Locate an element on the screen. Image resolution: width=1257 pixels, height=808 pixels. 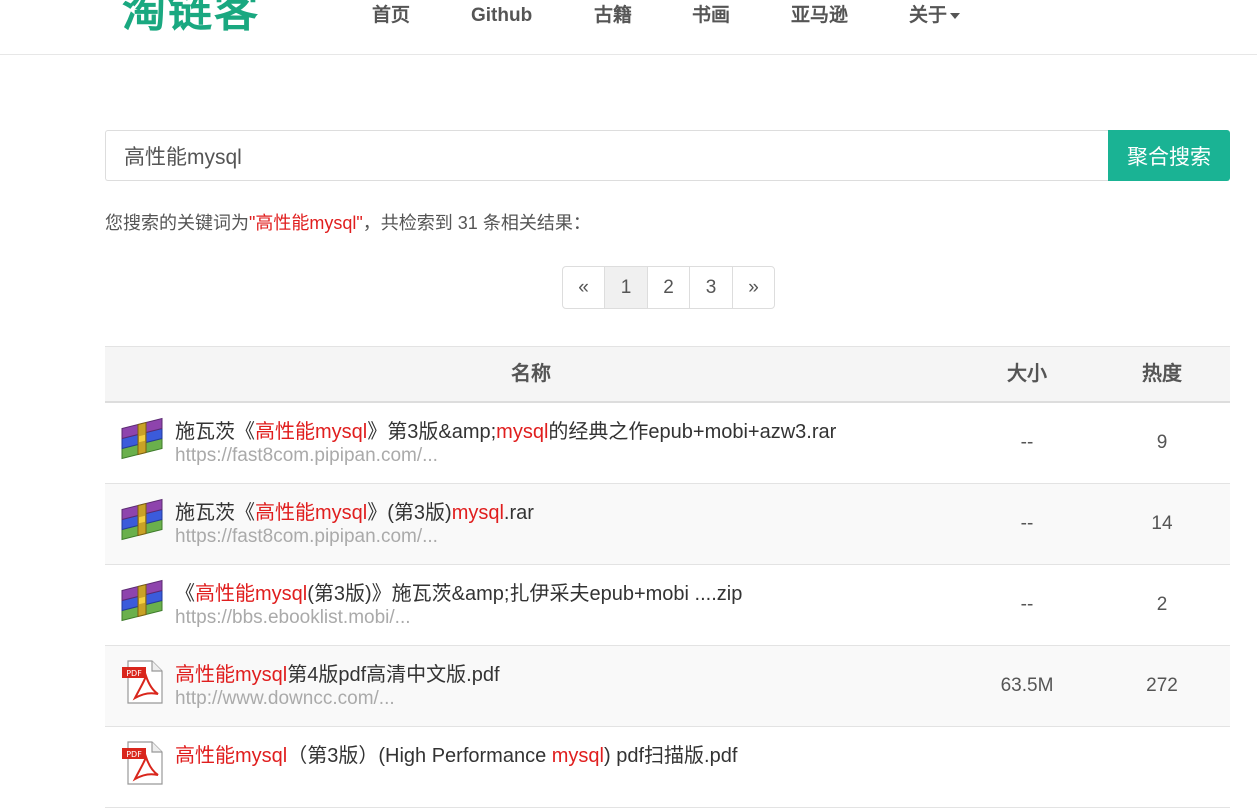
site-logo: 淘链客 is located at coordinates (191, 19).